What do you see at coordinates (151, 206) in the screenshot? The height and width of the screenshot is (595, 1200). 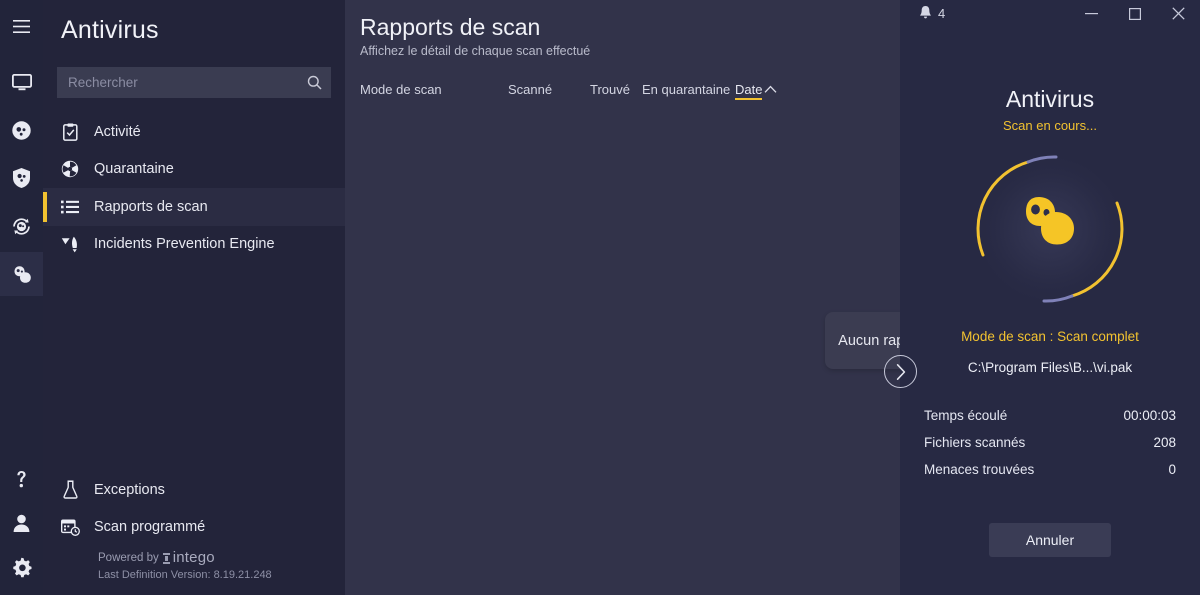 I see `sidebar-item-label: Rapports de scan` at bounding box center [151, 206].